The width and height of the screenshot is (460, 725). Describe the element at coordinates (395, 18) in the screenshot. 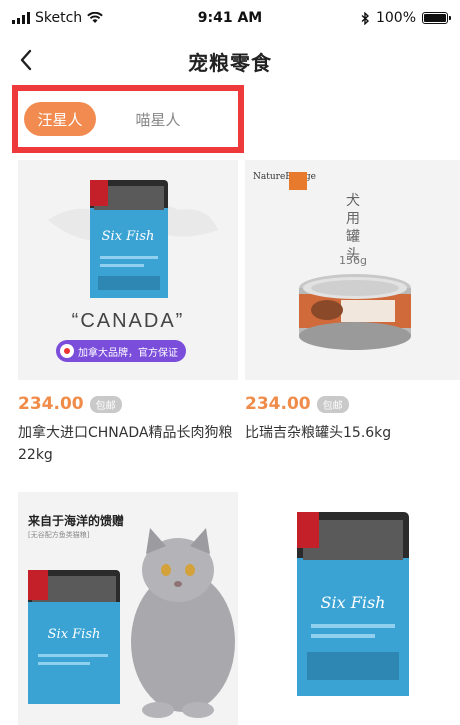

I see `battery-percent: 100%` at that location.